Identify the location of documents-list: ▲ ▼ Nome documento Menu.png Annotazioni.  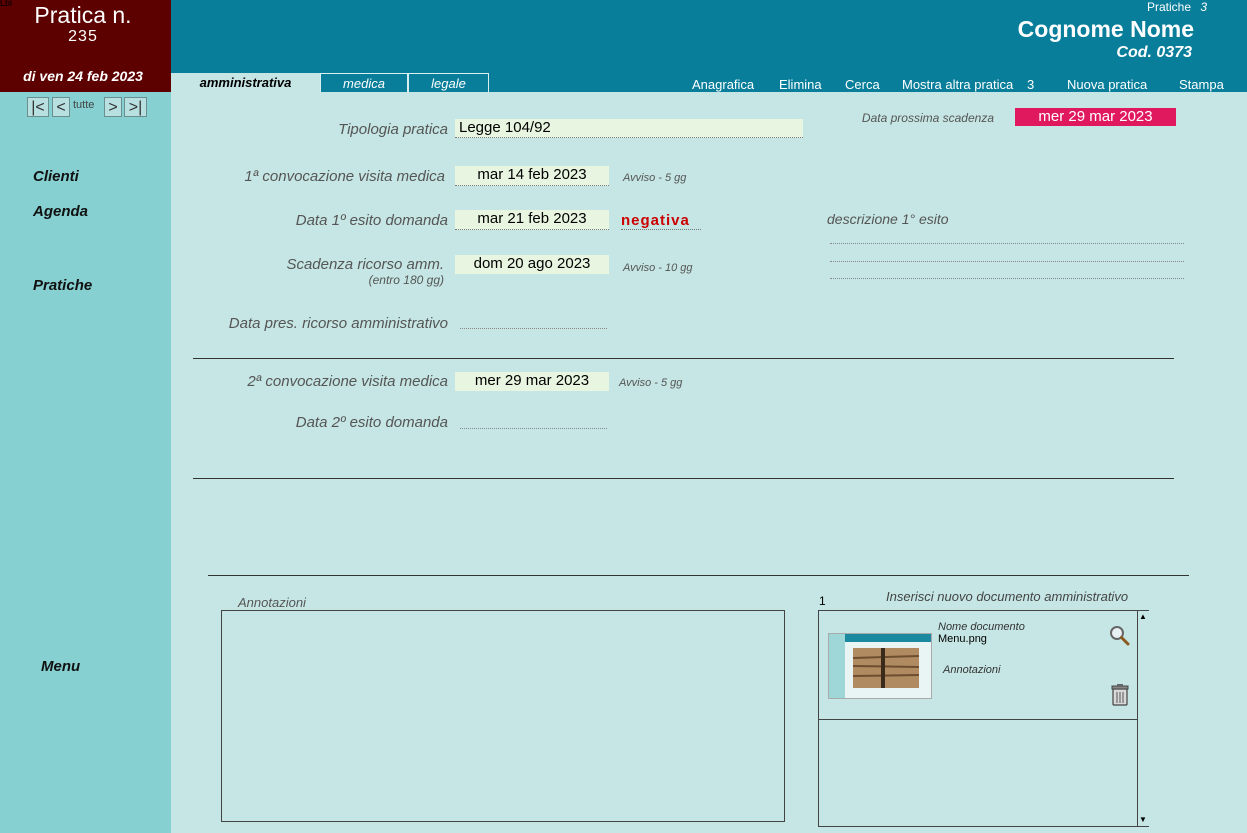
(983, 718).